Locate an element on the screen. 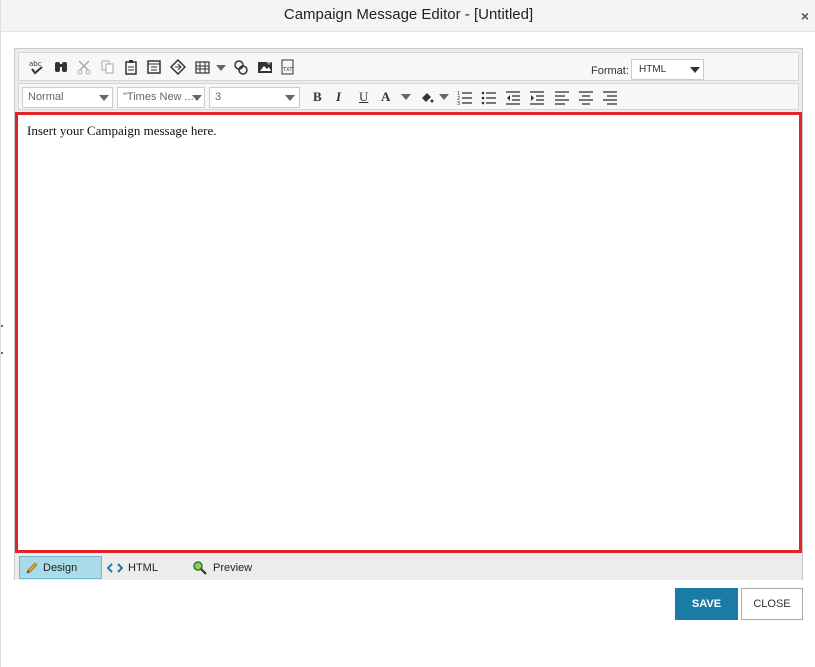 Image resolution: width=815 pixels, height=667 pixels. align-right-icon is located at coordinates (610, 97).